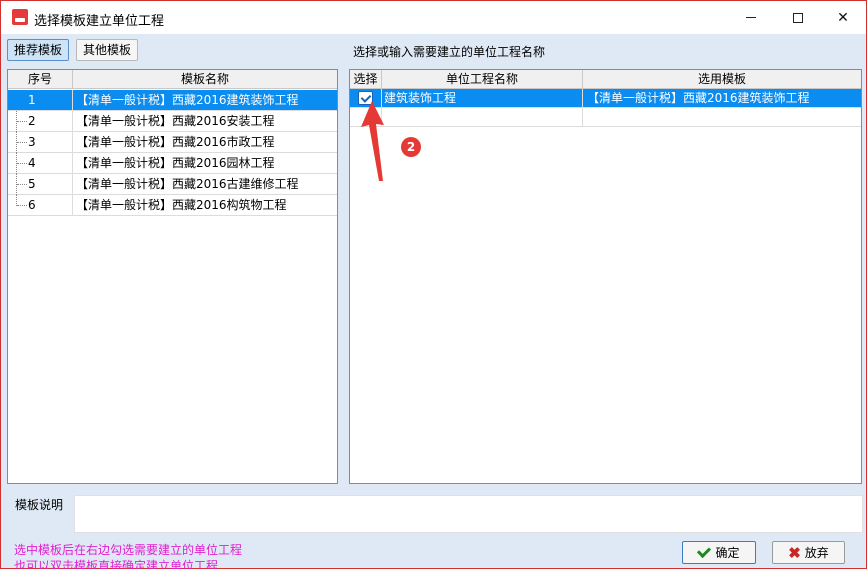  I want to click on template-row: 3 【清单一般计税】西藏2016市政工程, so click(172, 142).